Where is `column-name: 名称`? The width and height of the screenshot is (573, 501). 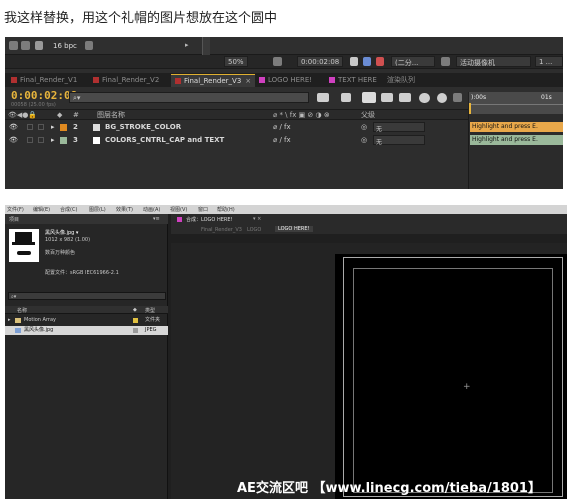 column-name: 名称 is located at coordinates (22, 310).